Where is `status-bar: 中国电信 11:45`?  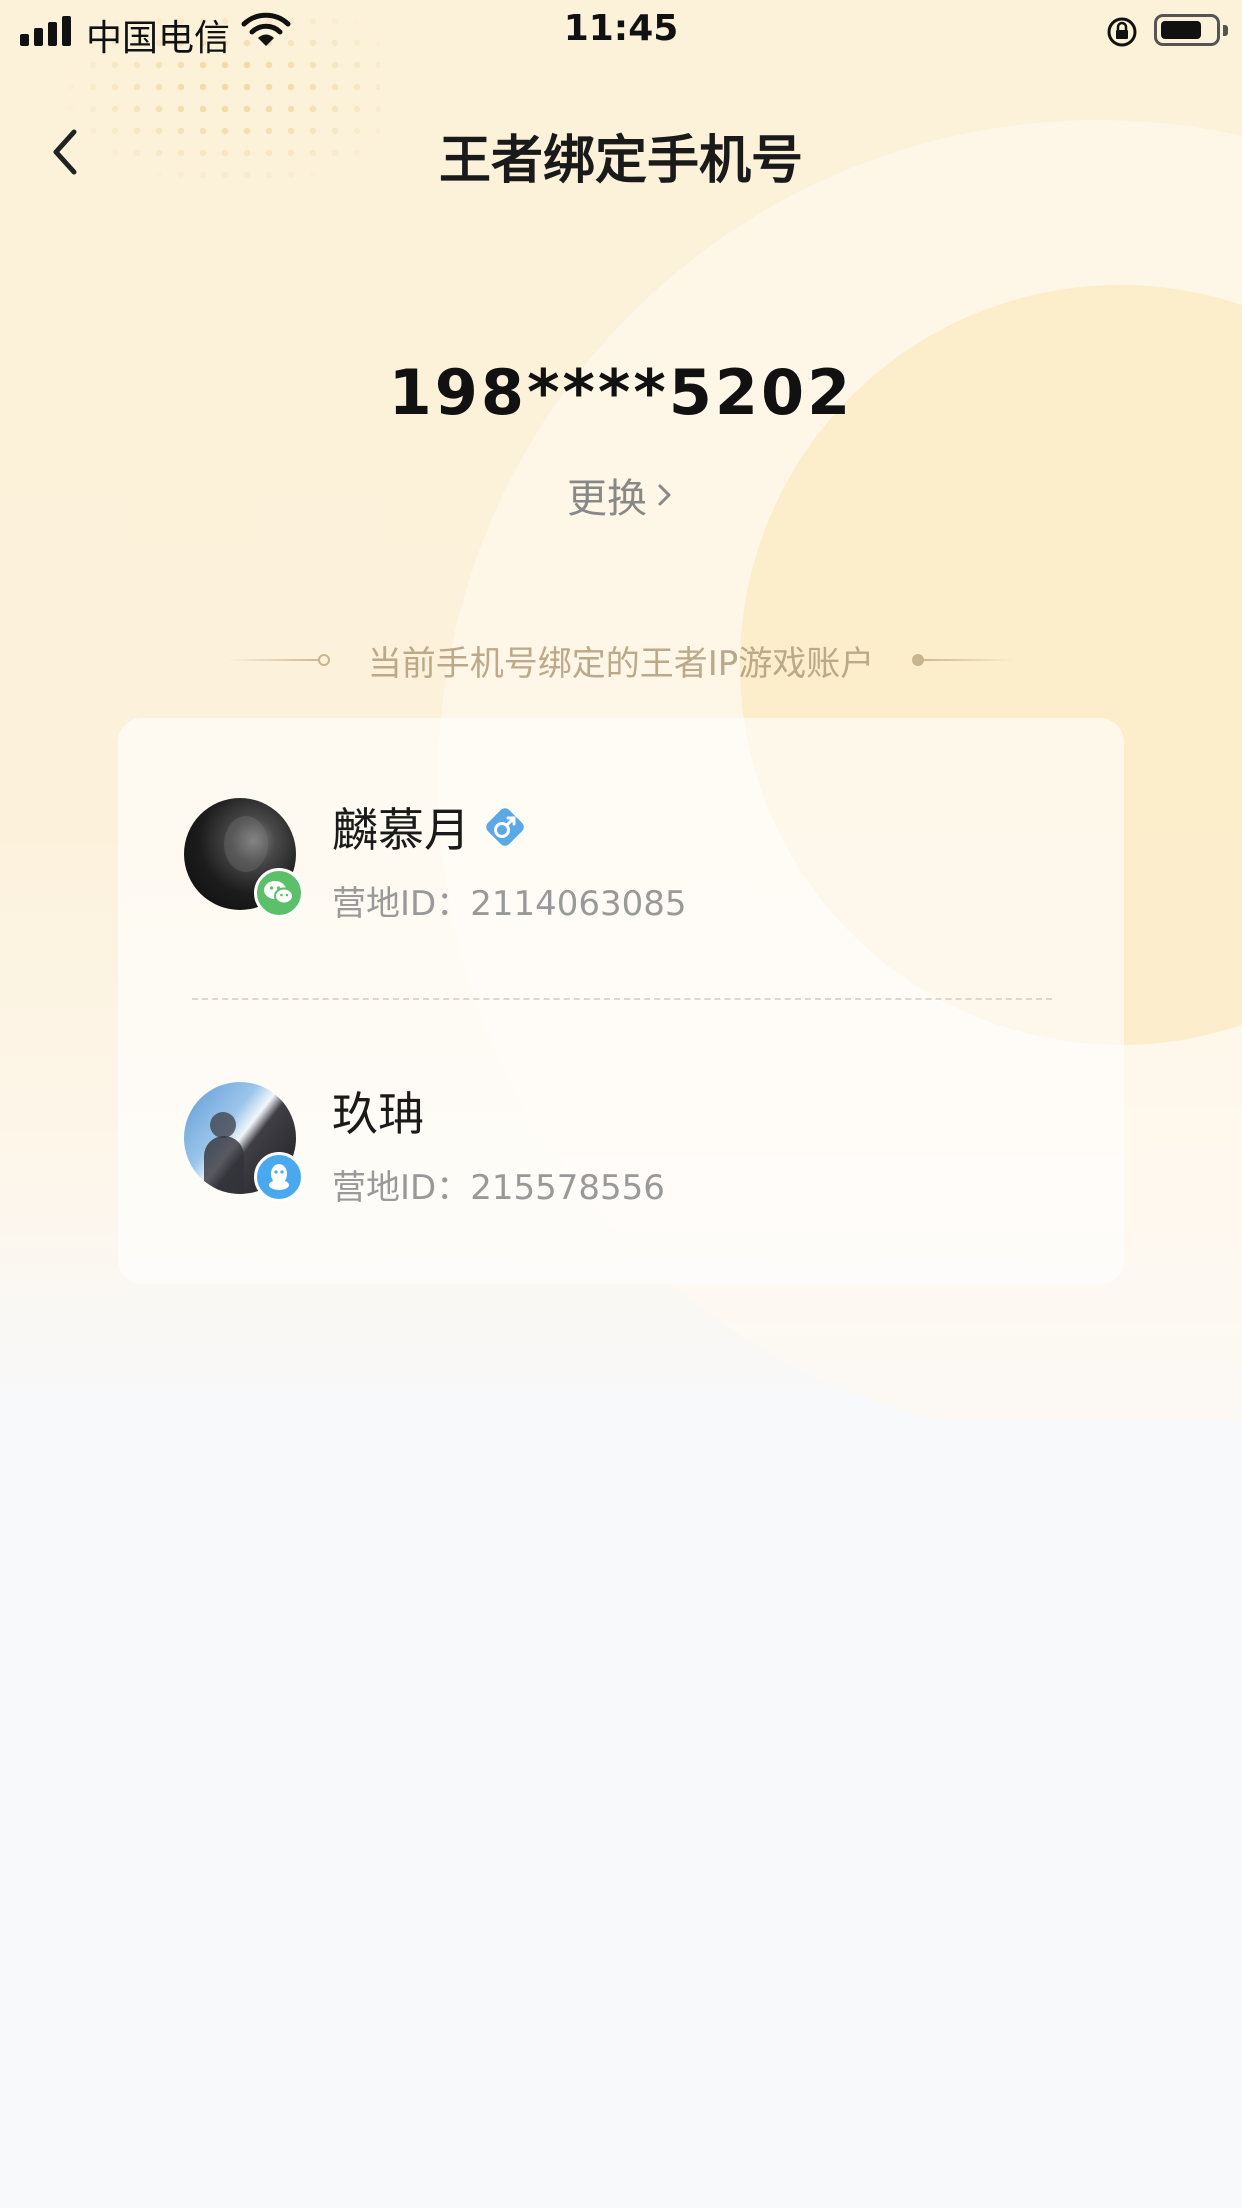
status-bar: 中国电信 11:45 is located at coordinates (621, 32).